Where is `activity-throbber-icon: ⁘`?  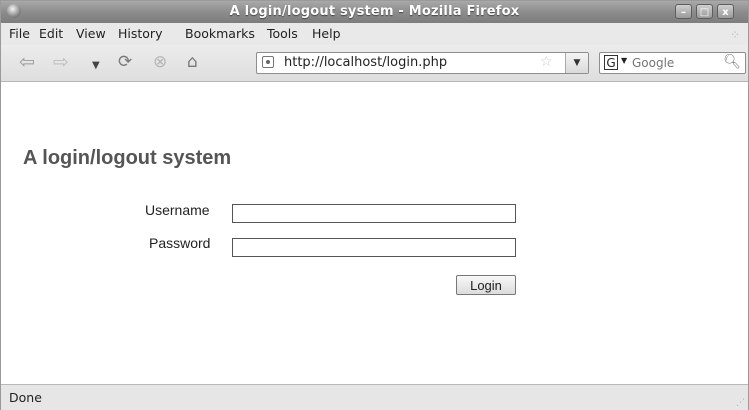
activity-throbber-icon: ⁘ is located at coordinates (734, 35).